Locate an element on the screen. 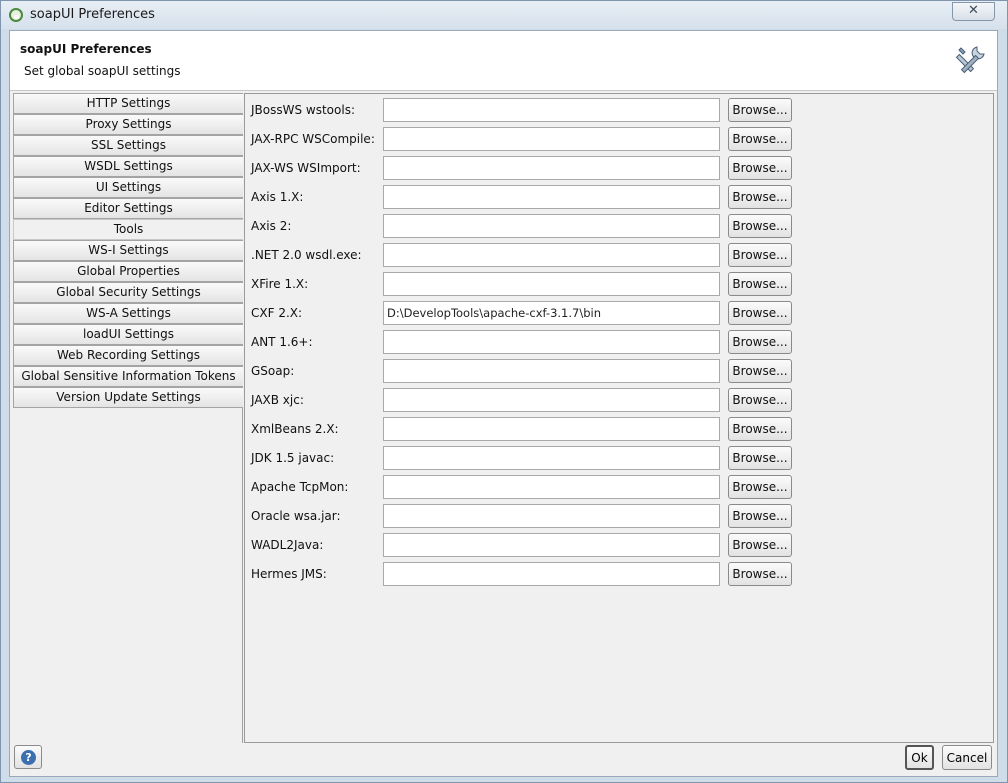 This screenshot has height=783, width=1008. tool-path-label: .NET 2.0 wsdl.exe: is located at coordinates (306, 255).